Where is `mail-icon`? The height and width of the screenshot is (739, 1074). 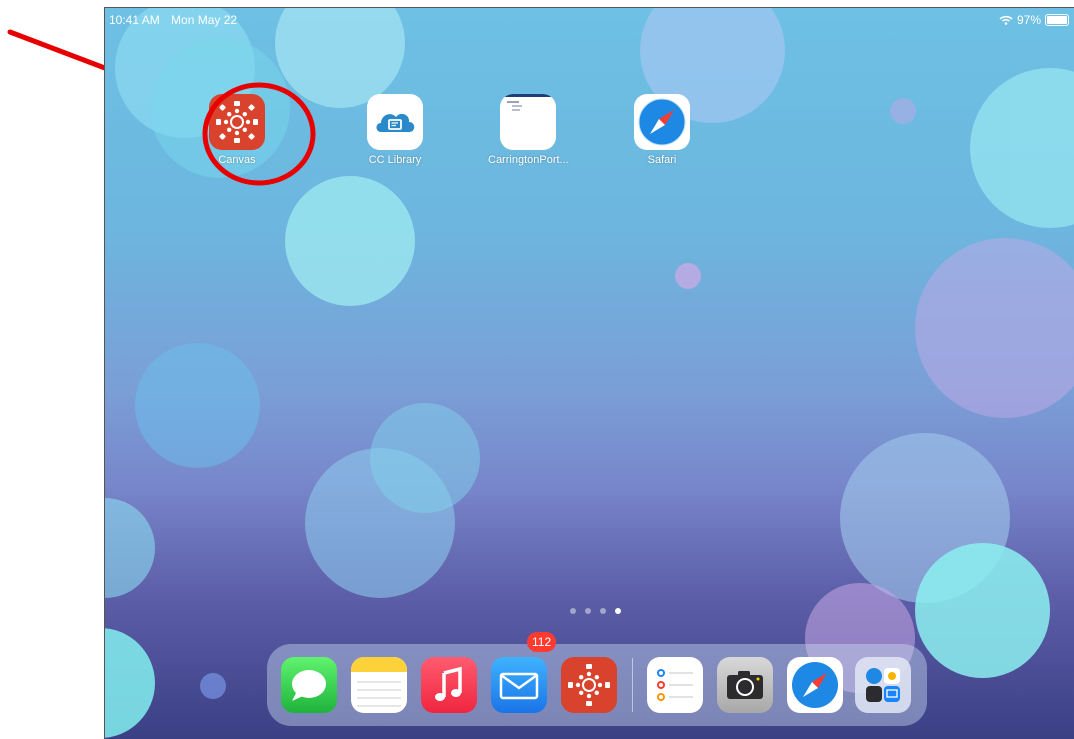 mail-icon is located at coordinates (519, 685).